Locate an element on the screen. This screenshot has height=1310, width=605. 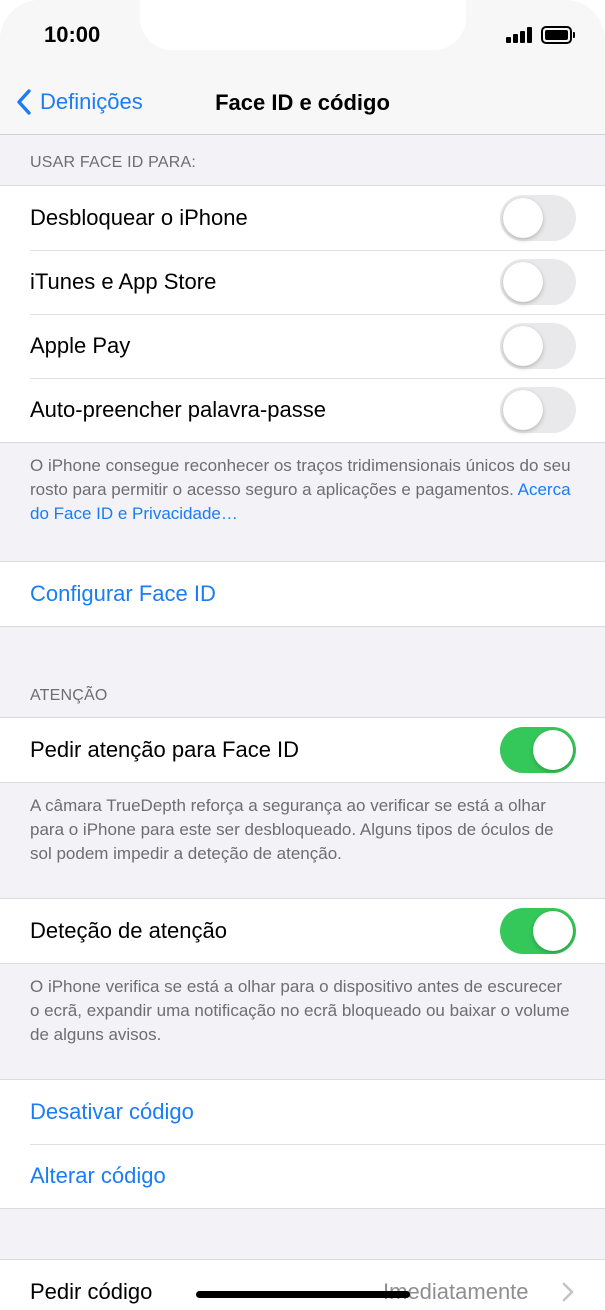
navigation-bar: Definições Face ID e código is located at coordinates (302, 102).